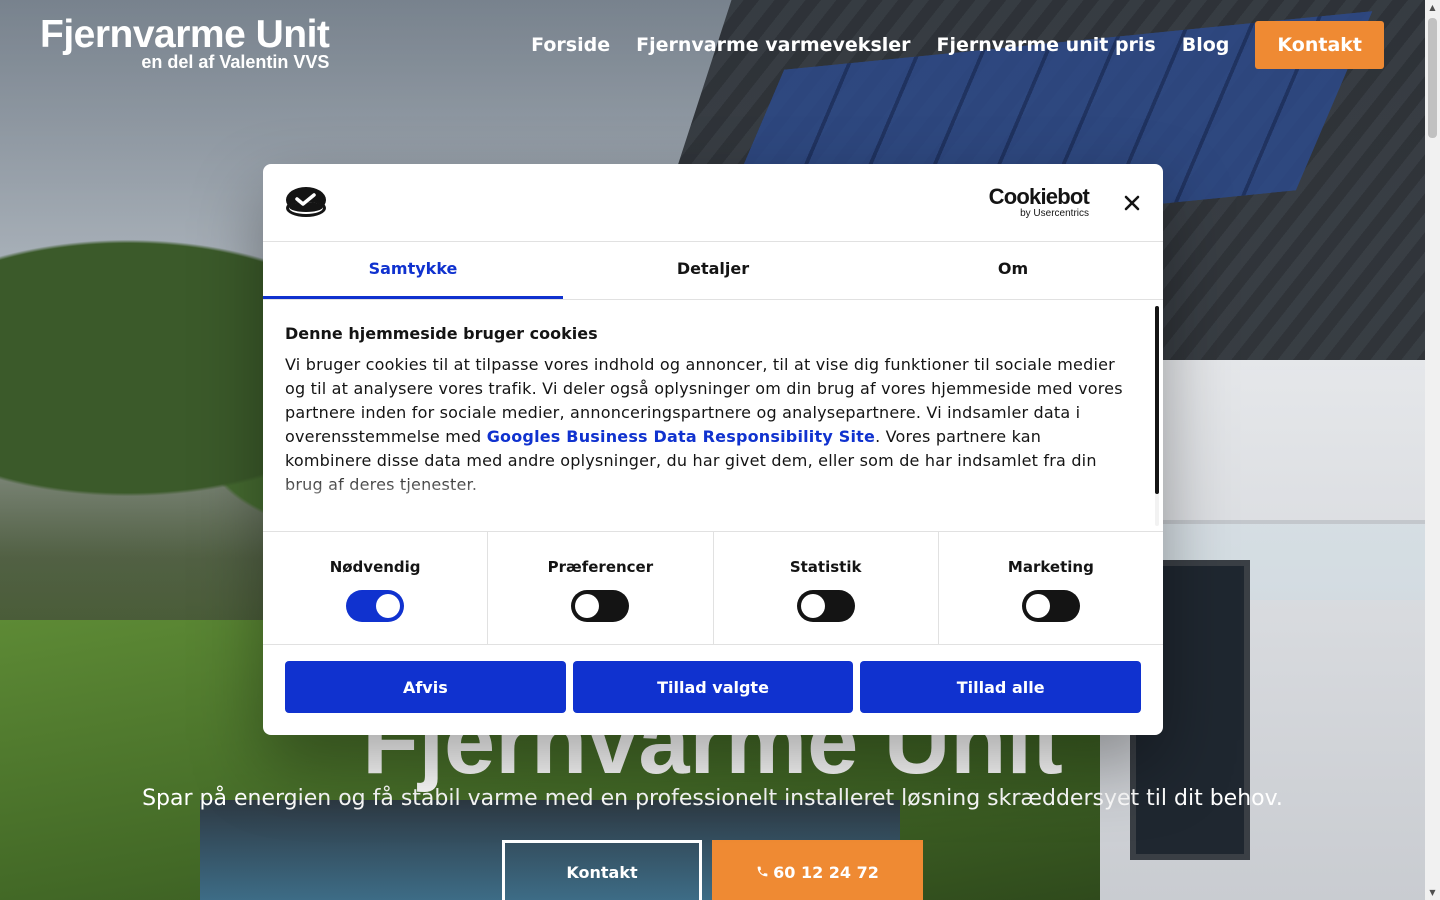  I want to click on cookiebot-brand: Cookiebot by Usercentrics, so click(1038, 202).